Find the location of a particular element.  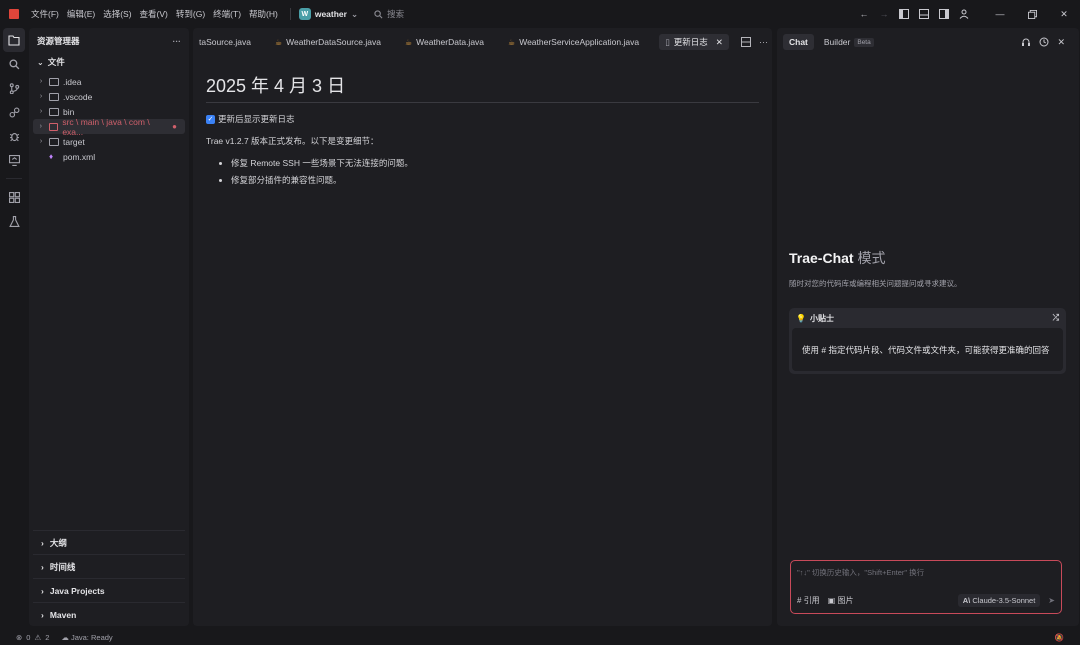

menu-file: 文件(F) is located at coordinates (45, 14).